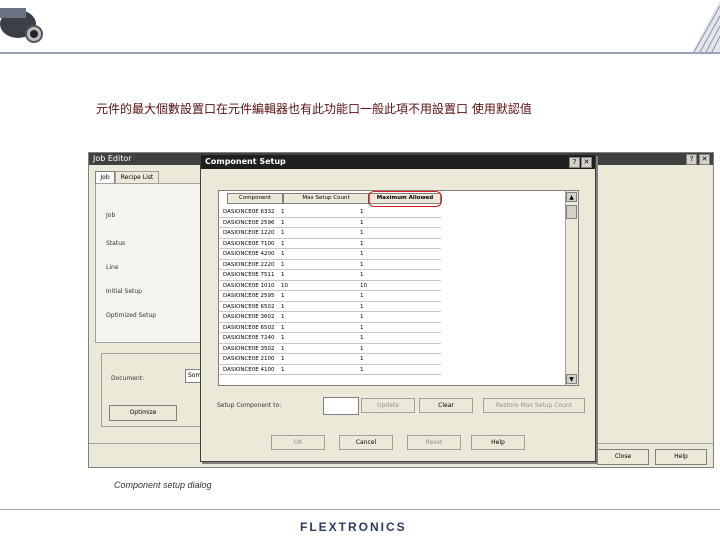 Image resolution: width=720 pixels, height=541 pixels. What do you see at coordinates (330, 223) in the screenshot?
I see `table-row: DASIONCE0E 2596 1 1` at bounding box center [330, 223].